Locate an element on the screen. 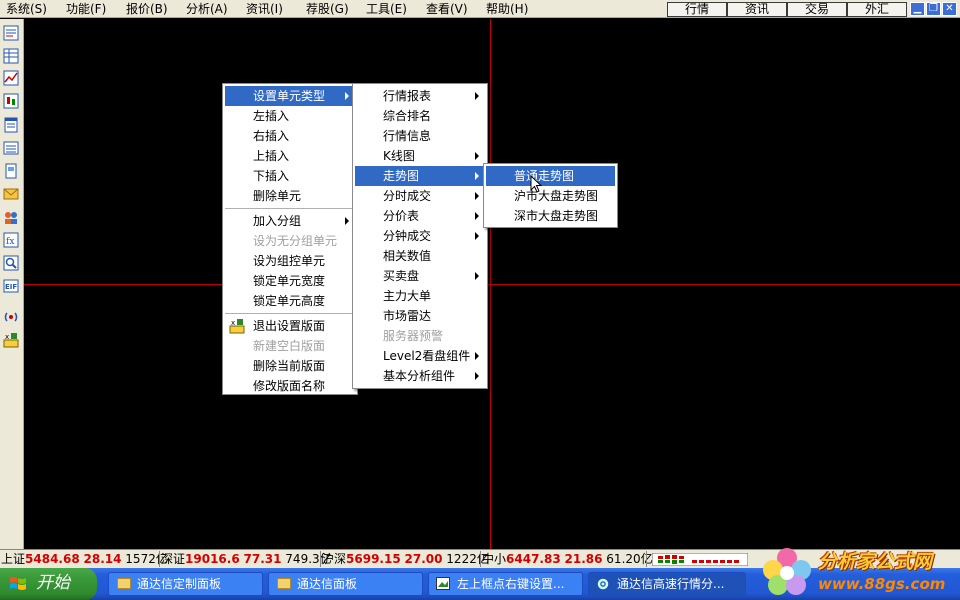 Image resolution: width=960 pixels, height=600 pixels. menu-types-item: 走势图 is located at coordinates (420, 176).